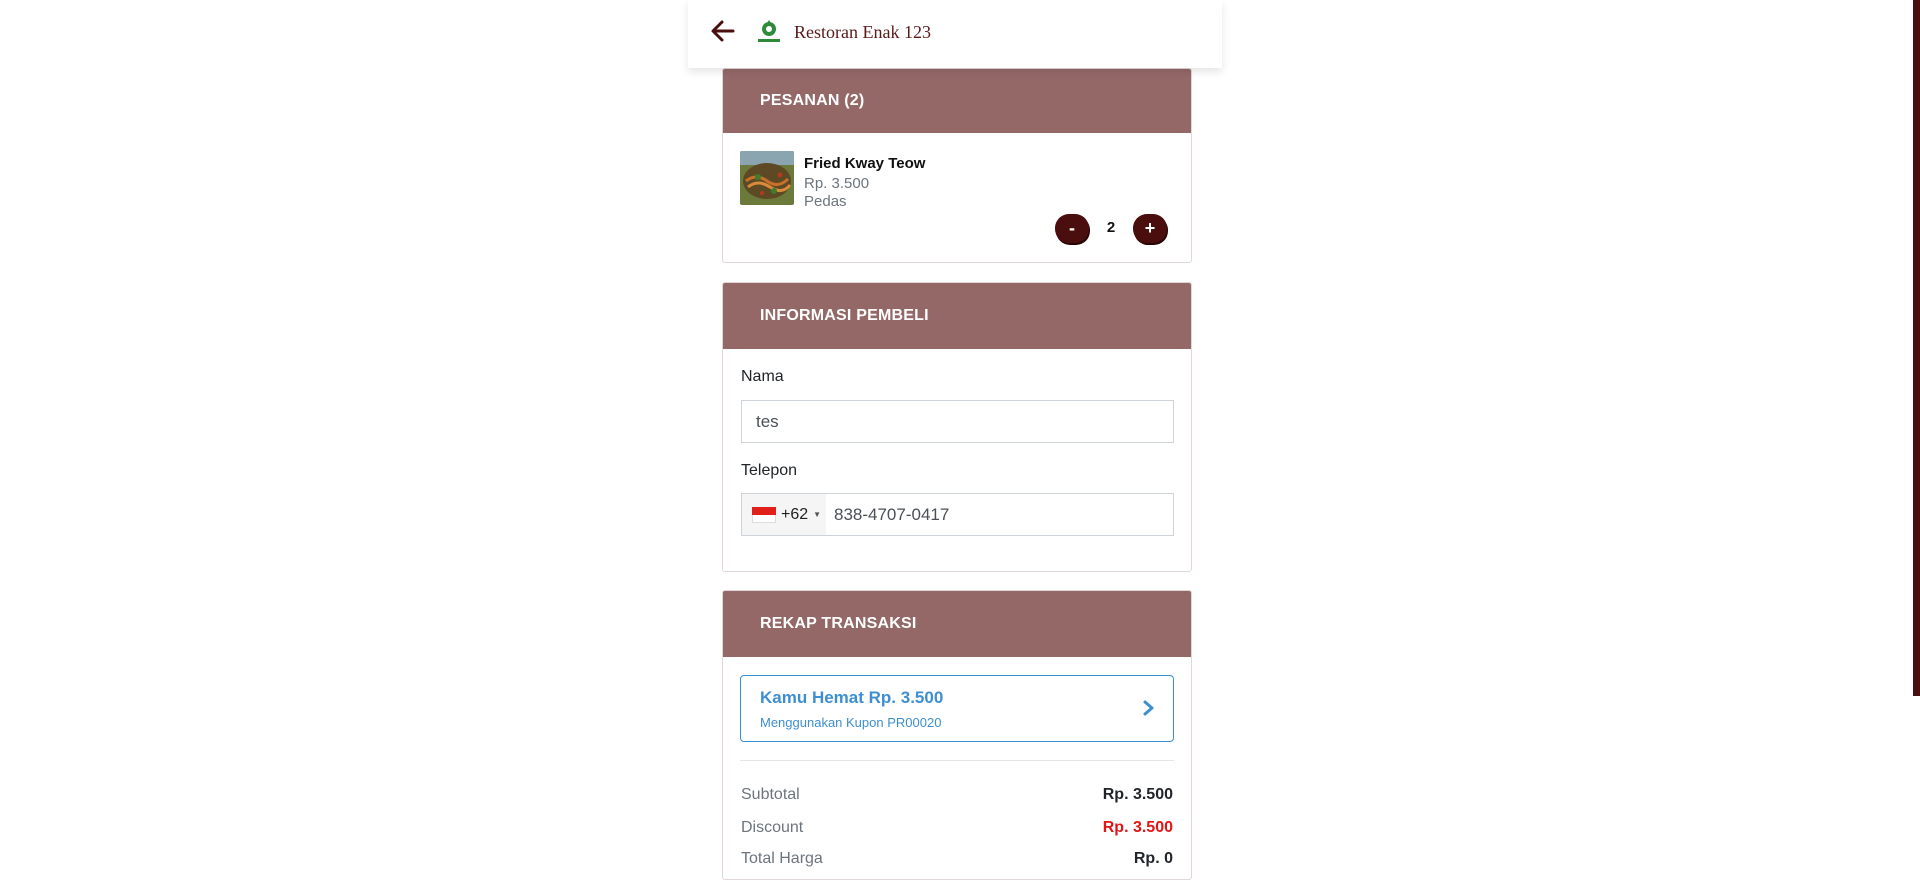 This screenshot has width=1920, height=880. What do you see at coordinates (891, 514) in the screenshot?
I see `phone-input: 838-4707-0417` at bounding box center [891, 514].